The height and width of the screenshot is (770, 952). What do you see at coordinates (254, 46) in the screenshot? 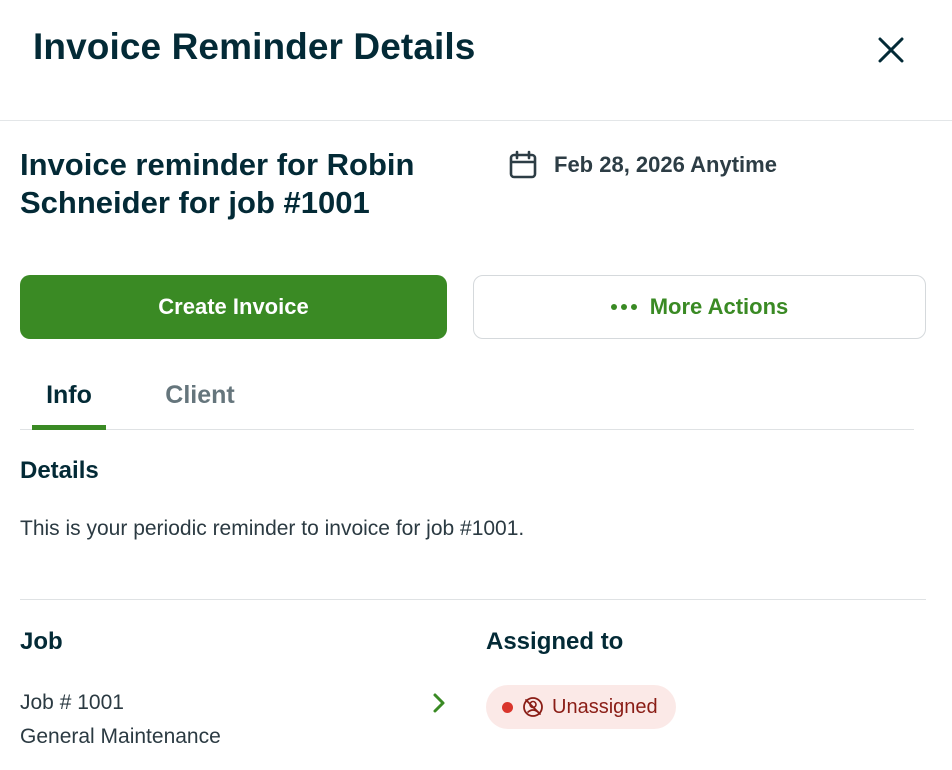
I see `modal-title: Invoice Reminder Details` at bounding box center [254, 46].